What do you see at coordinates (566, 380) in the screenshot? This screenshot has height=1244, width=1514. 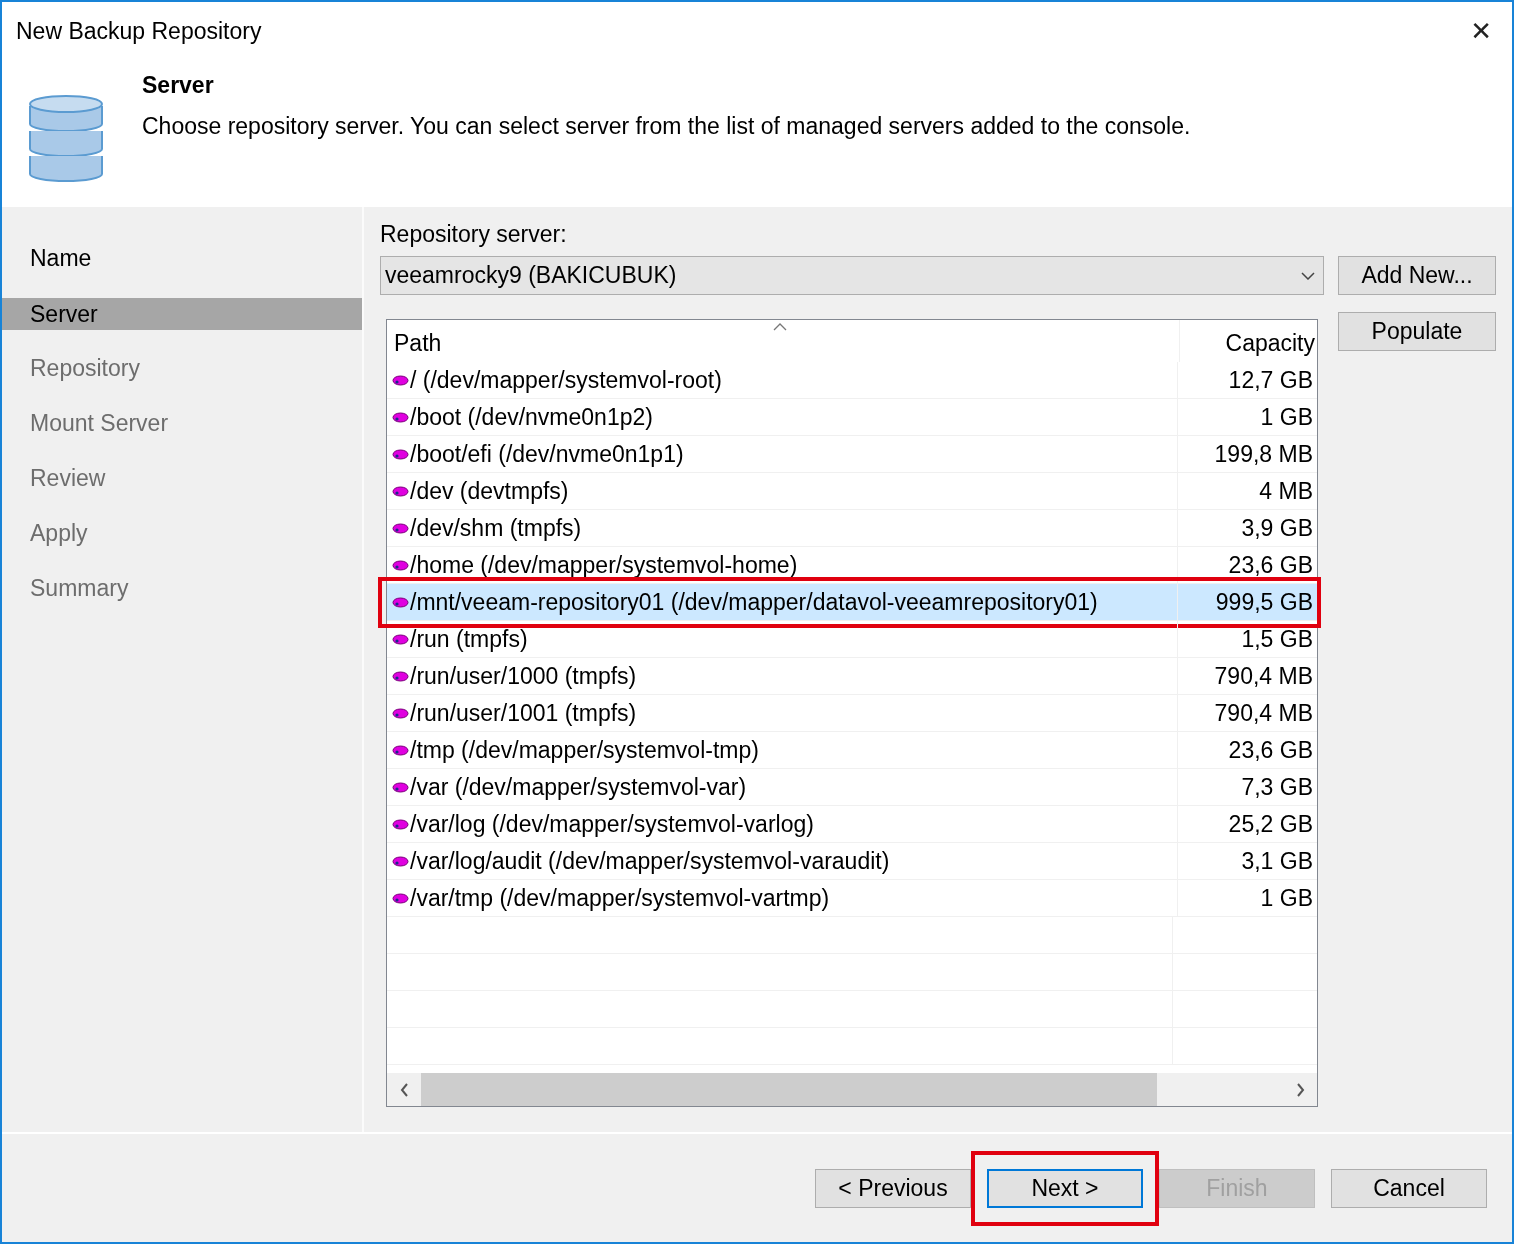 I see `path-cell: / (/dev/mapper/systemvol-root)` at bounding box center [566, 380].